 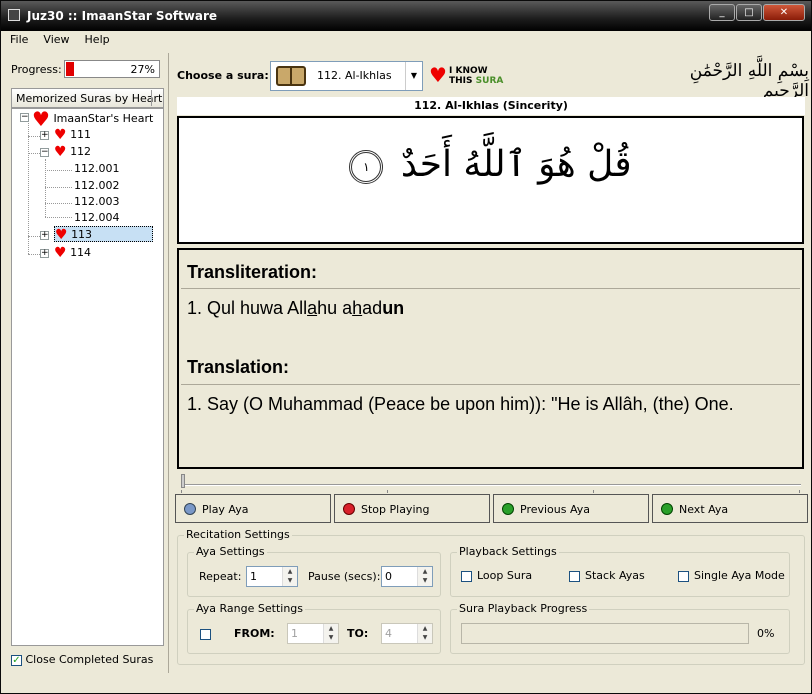 I want to click on arabic-verse-panel: قُلْ هُوَ ٱللَّهُ أَحَدٌ ١, so click(x=490, y=180).